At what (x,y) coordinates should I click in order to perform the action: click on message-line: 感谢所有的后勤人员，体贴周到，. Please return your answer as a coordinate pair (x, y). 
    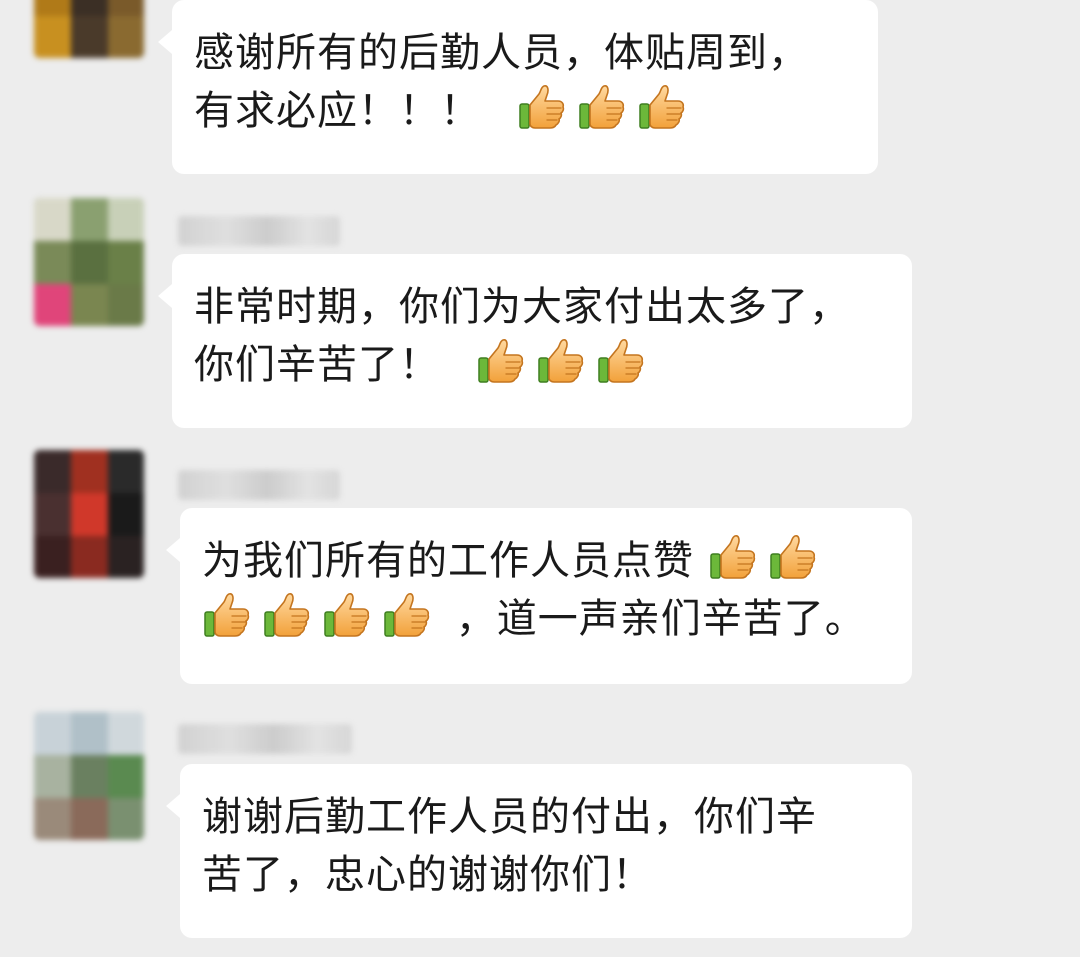
    Looking at the image, I should click on (524, 53).